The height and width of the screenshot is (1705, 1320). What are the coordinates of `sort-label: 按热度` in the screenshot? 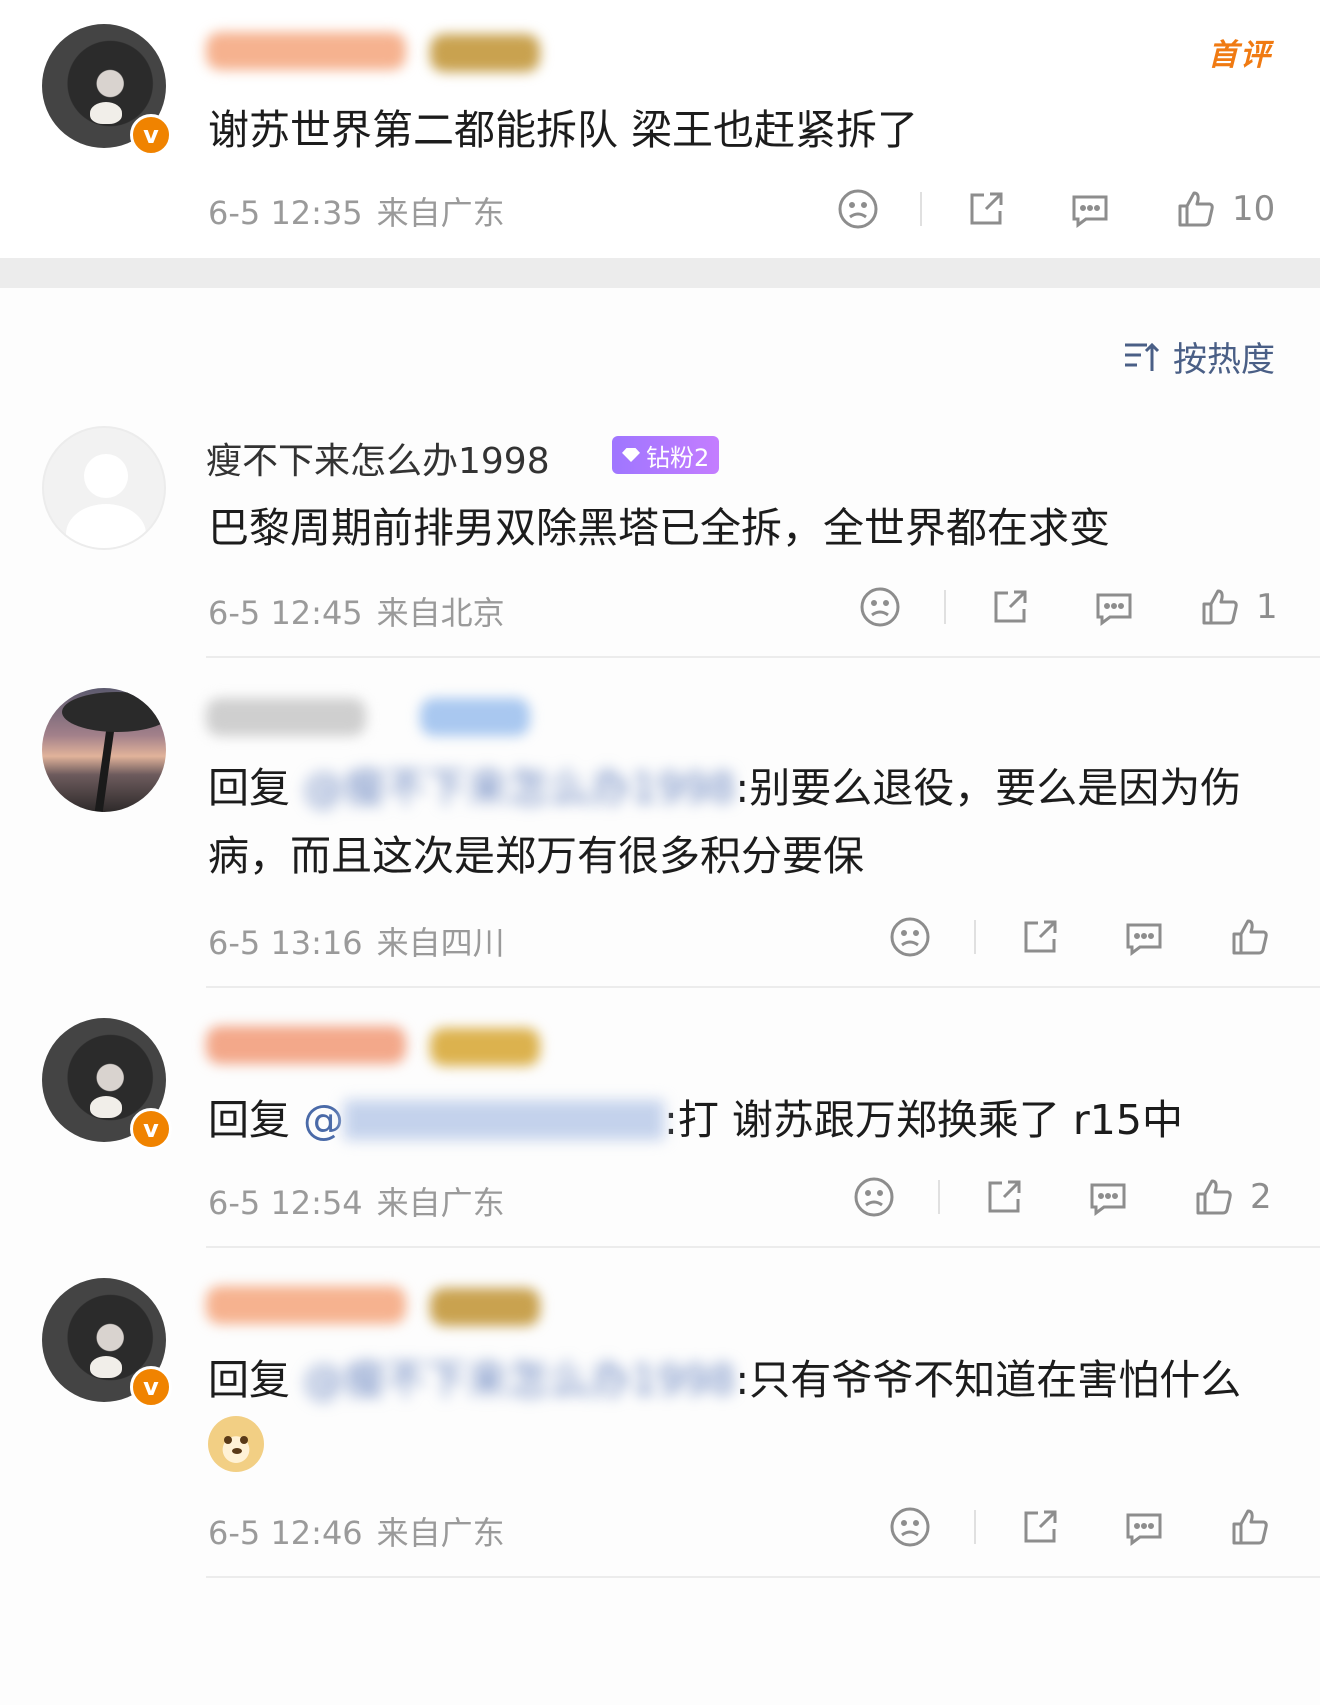 It's located at (1224, 360).